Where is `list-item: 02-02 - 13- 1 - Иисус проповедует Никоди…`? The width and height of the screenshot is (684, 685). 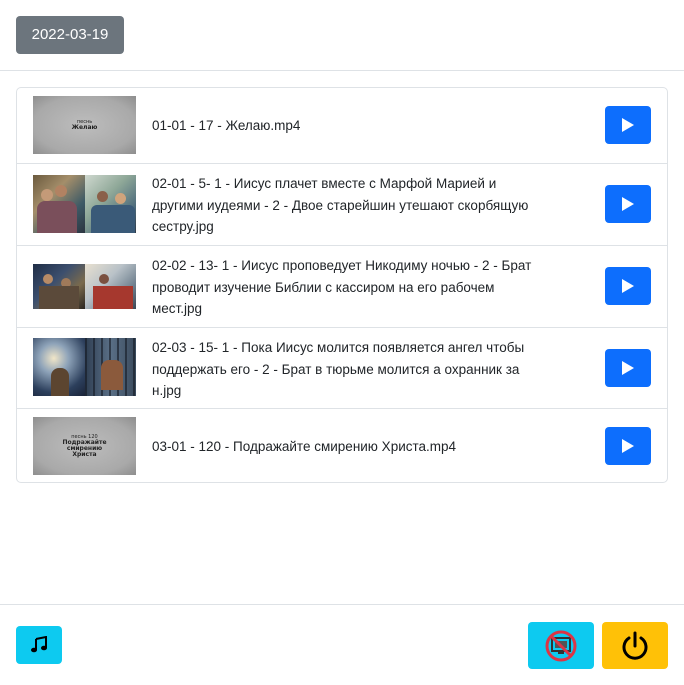
list-item: 02-02 - 13- 1 - Иисус проповедует Никоди… is located at coordinates (342, 286).